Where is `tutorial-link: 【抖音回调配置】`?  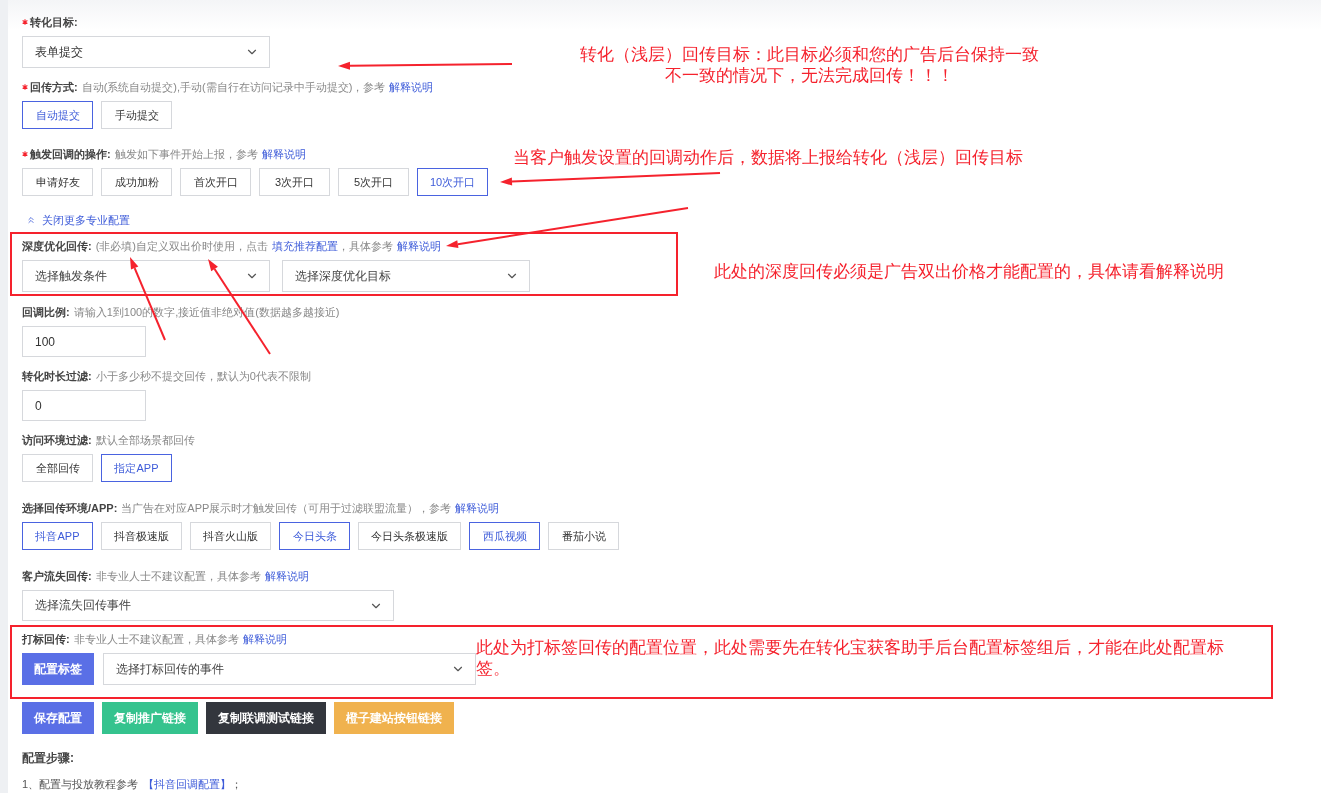
tutorial-link: 【抖音回调配置】 is located at coordinates (187, 784).